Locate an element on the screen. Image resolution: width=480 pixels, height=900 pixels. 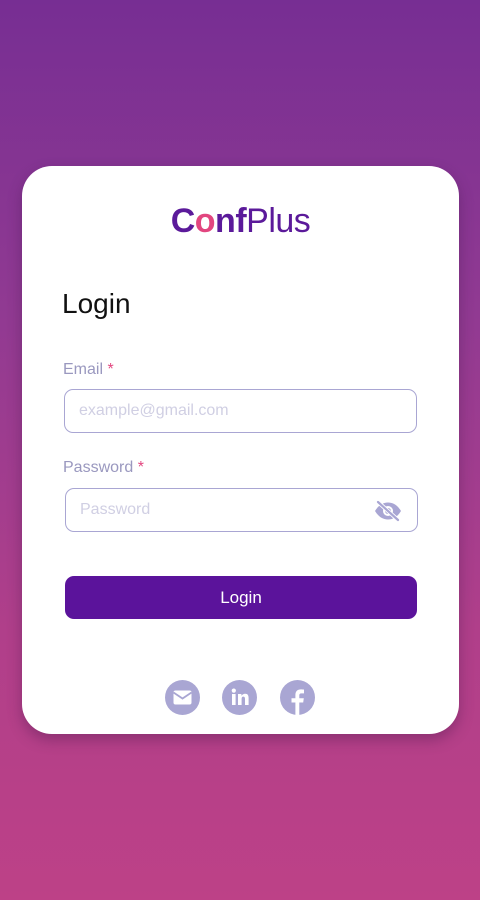
social-links is located at coordinates (240, 698).